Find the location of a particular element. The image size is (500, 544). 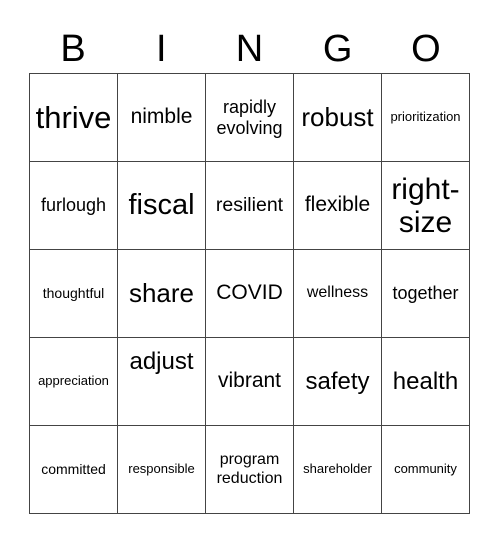

header-letter-n: N is located at coordinates (249, 49).